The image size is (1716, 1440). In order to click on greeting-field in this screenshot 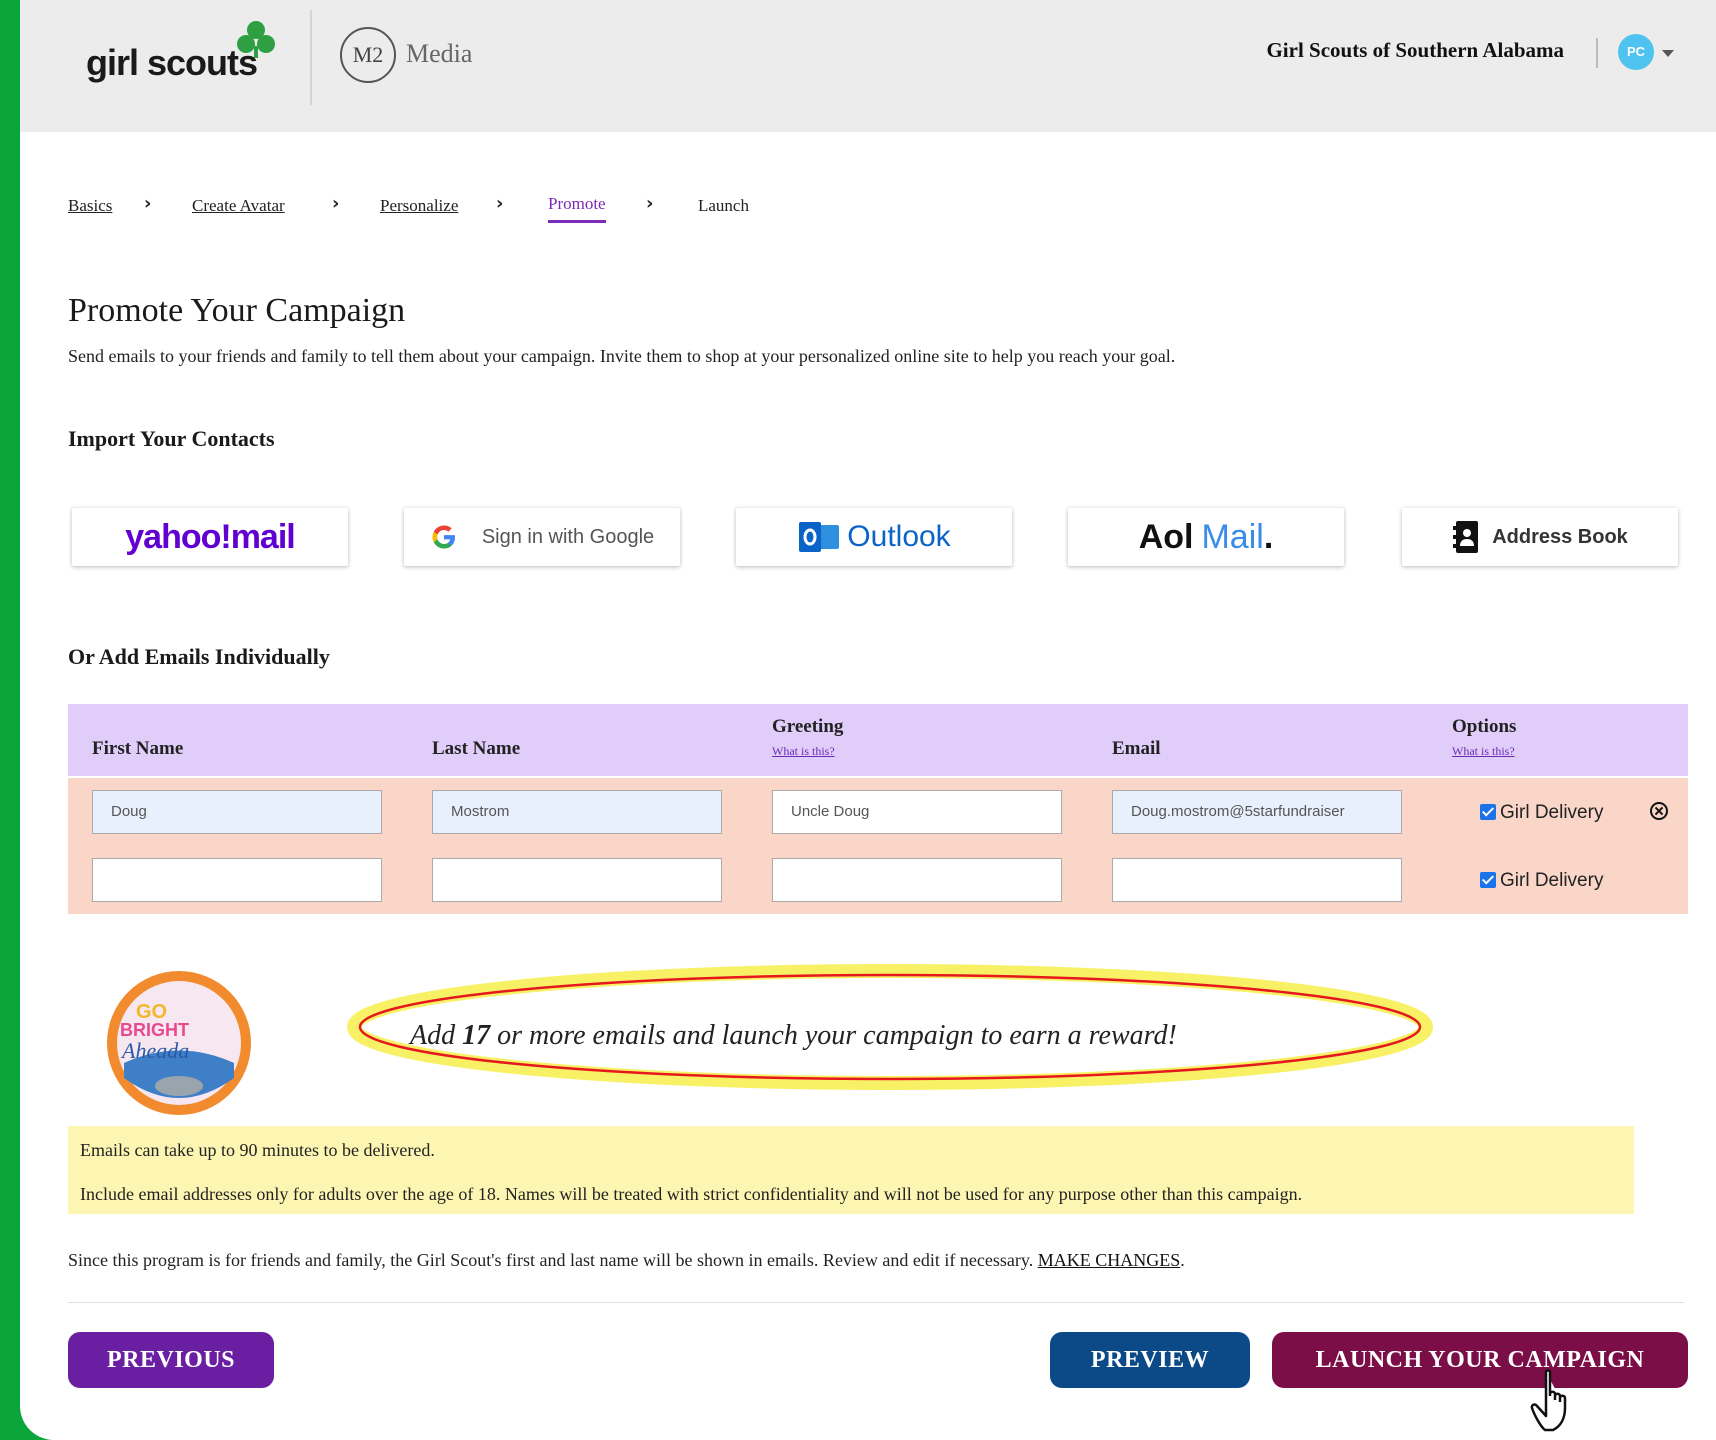, I will do `click(917, 880)`.